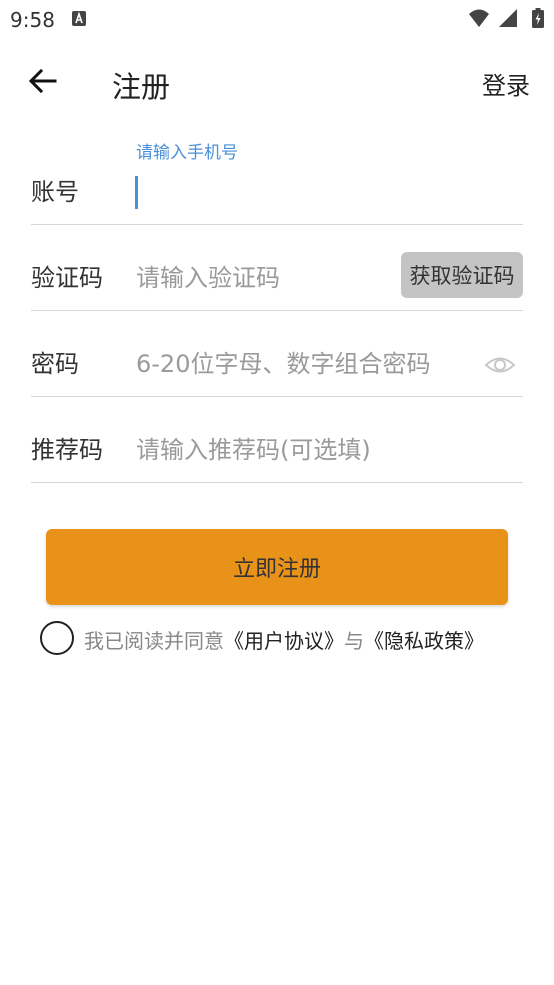  Describe the element at coordinates (326, 450) in the screenshot. I see `referral-input` at that location.